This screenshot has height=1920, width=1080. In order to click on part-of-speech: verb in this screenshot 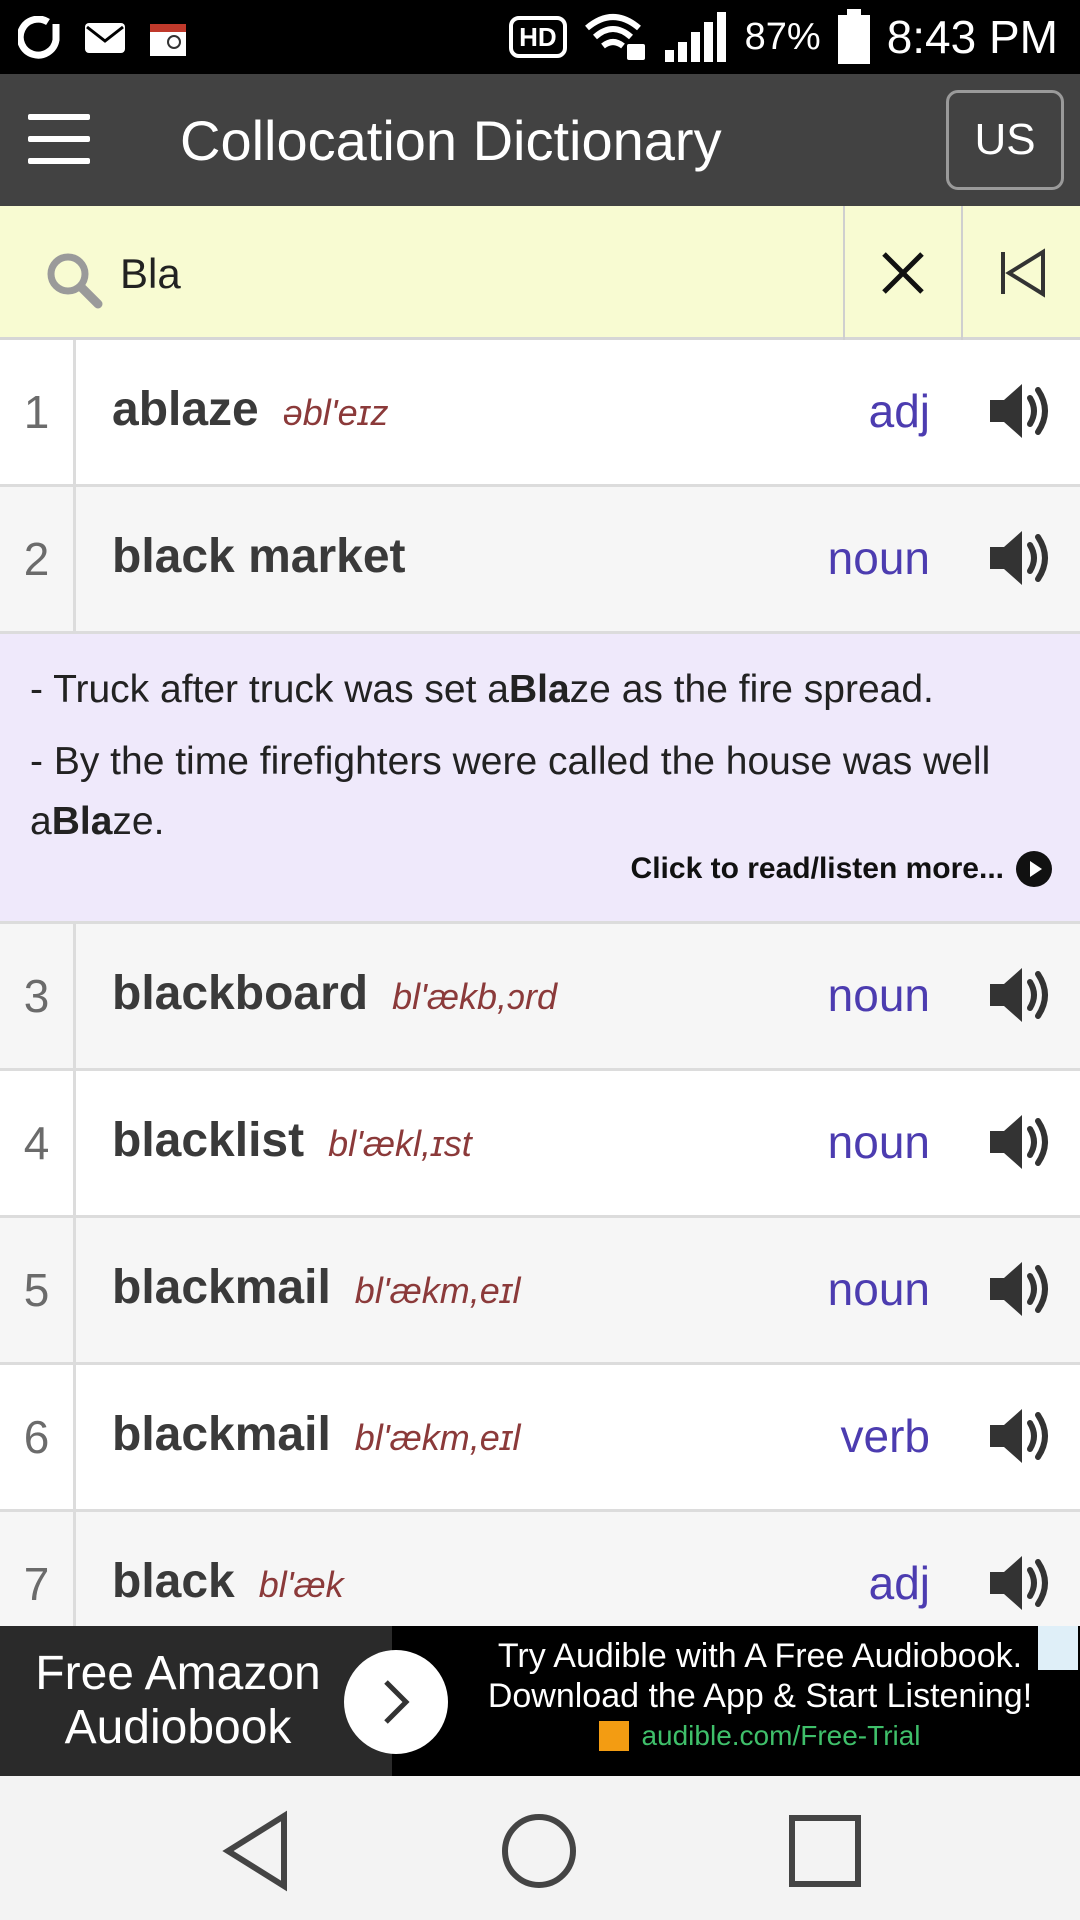, I will do `click(885, 1436)`.